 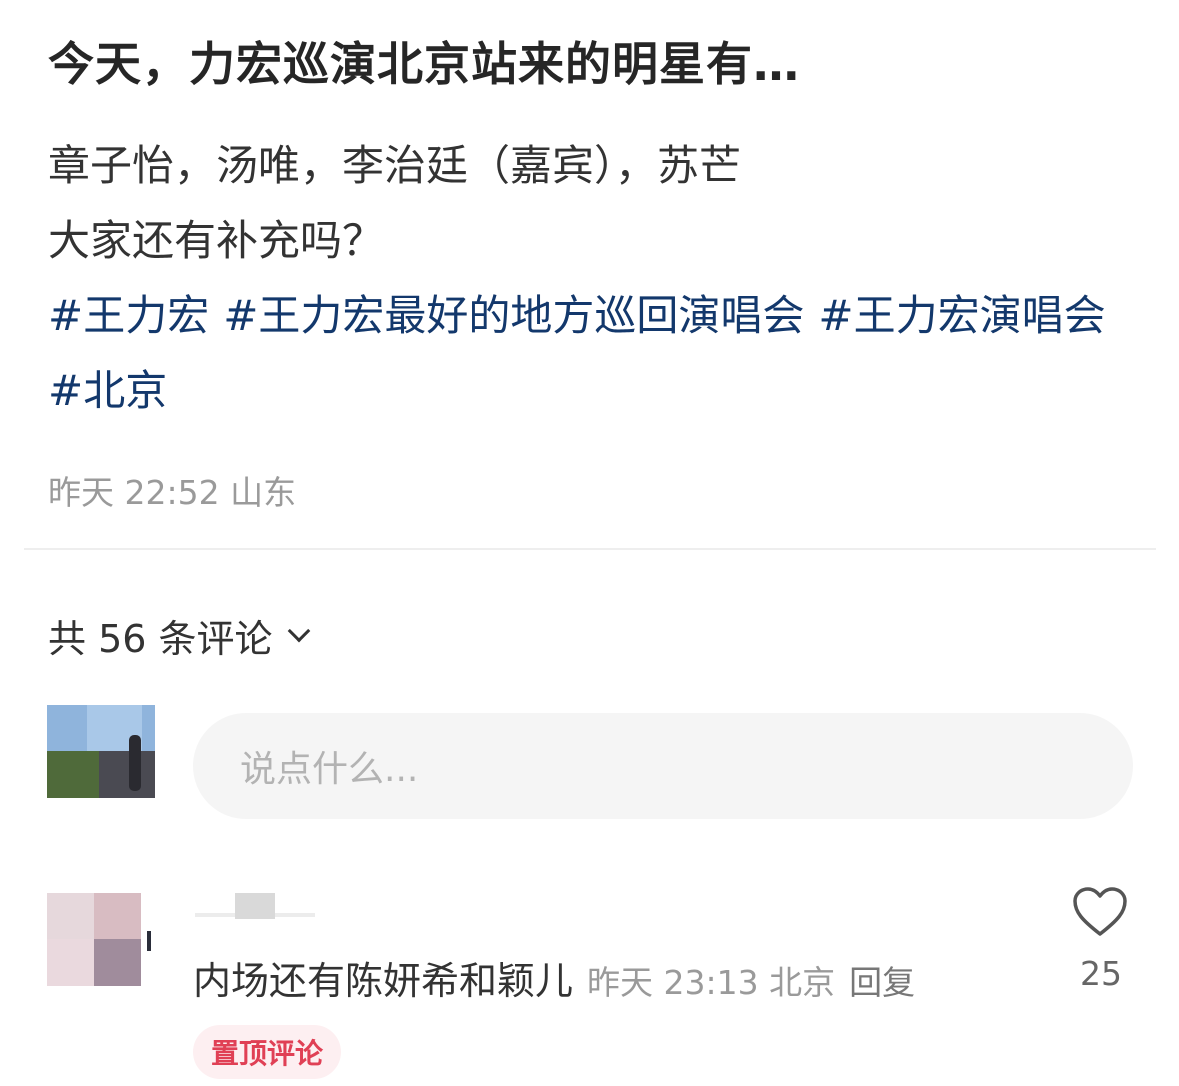 What do you see at coordinates (961, 315) in the screenshot?
I see `hashtag-link: #王力宏演唱会` at bounding box center [961, 315].